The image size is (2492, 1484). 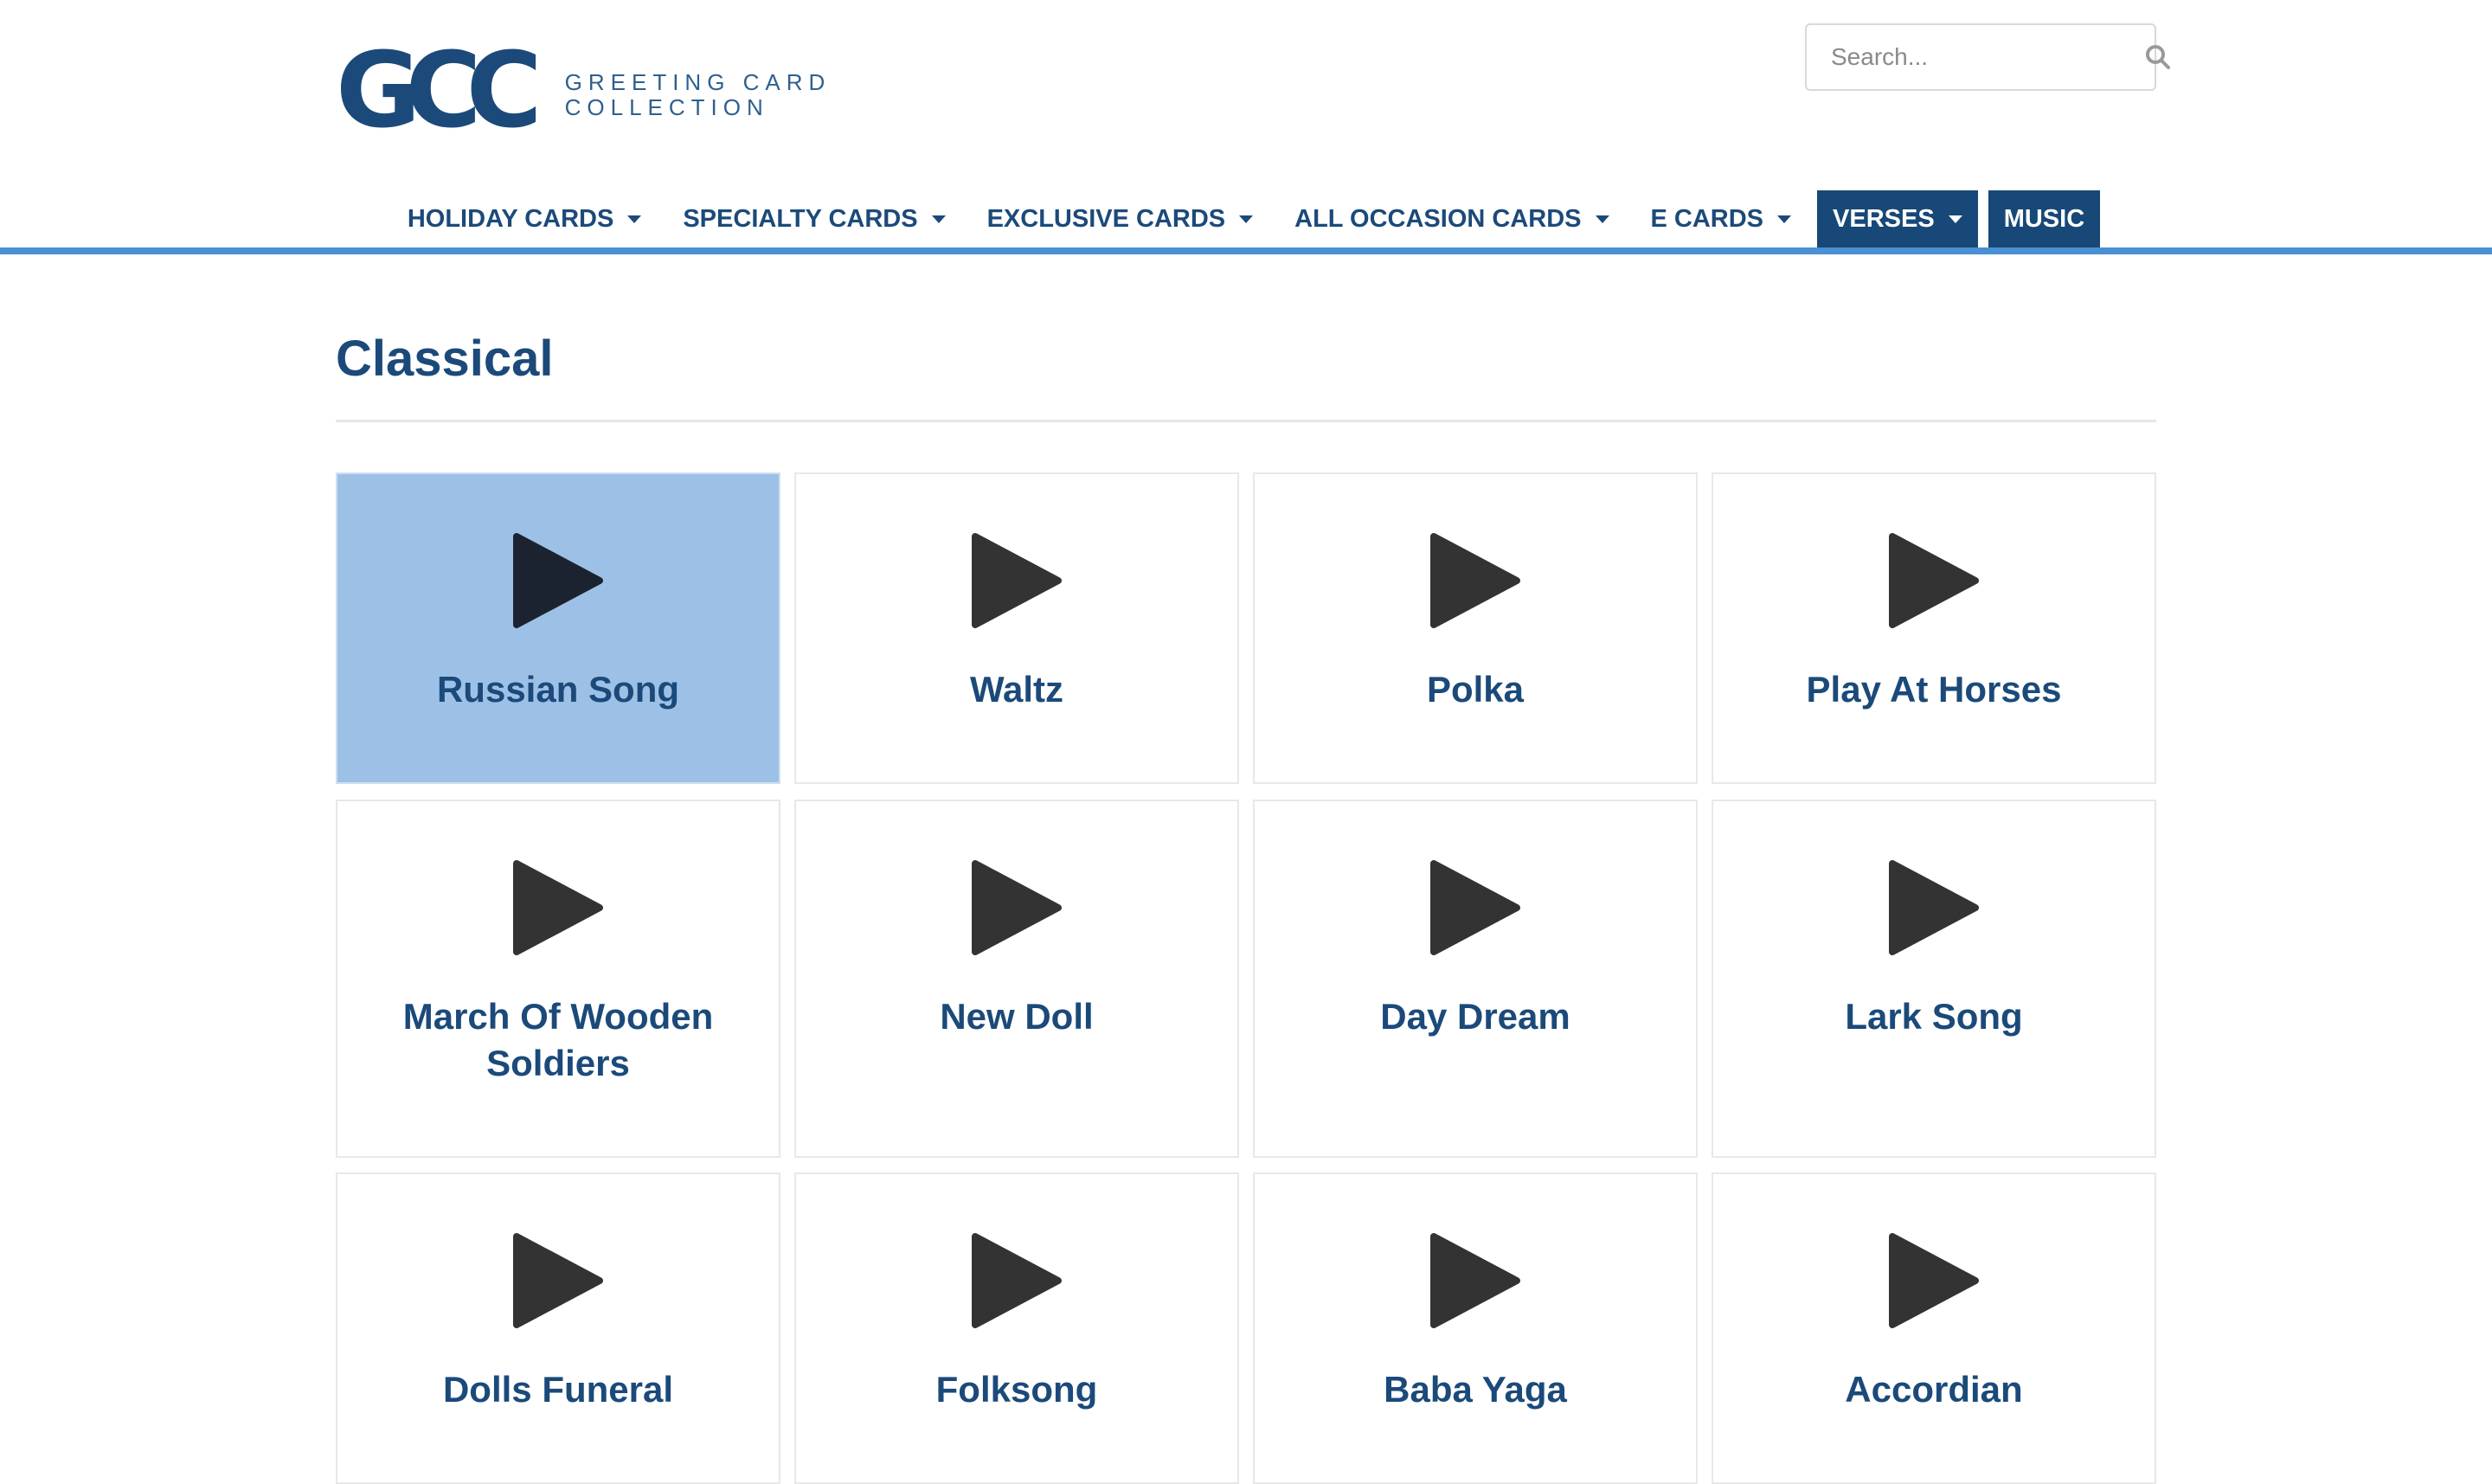 What do you see at coordinates (1476, 690) in the screenshot?
I see `song-title: Polka` at bounding box center [1476, 690].